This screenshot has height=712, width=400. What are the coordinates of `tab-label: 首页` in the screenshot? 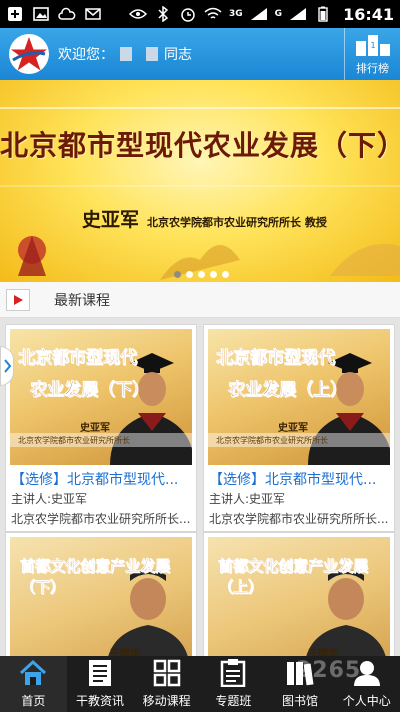 It's located at (33, 701).